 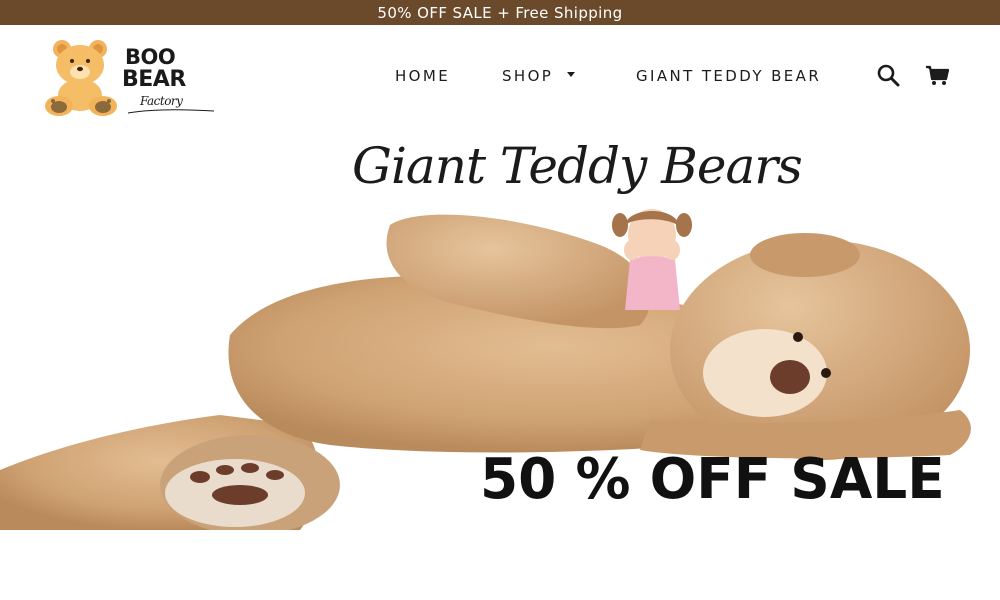 I want to click on announcement-bar: 50% OFF SALE + Free Shipping, so click(x=500, y=12).